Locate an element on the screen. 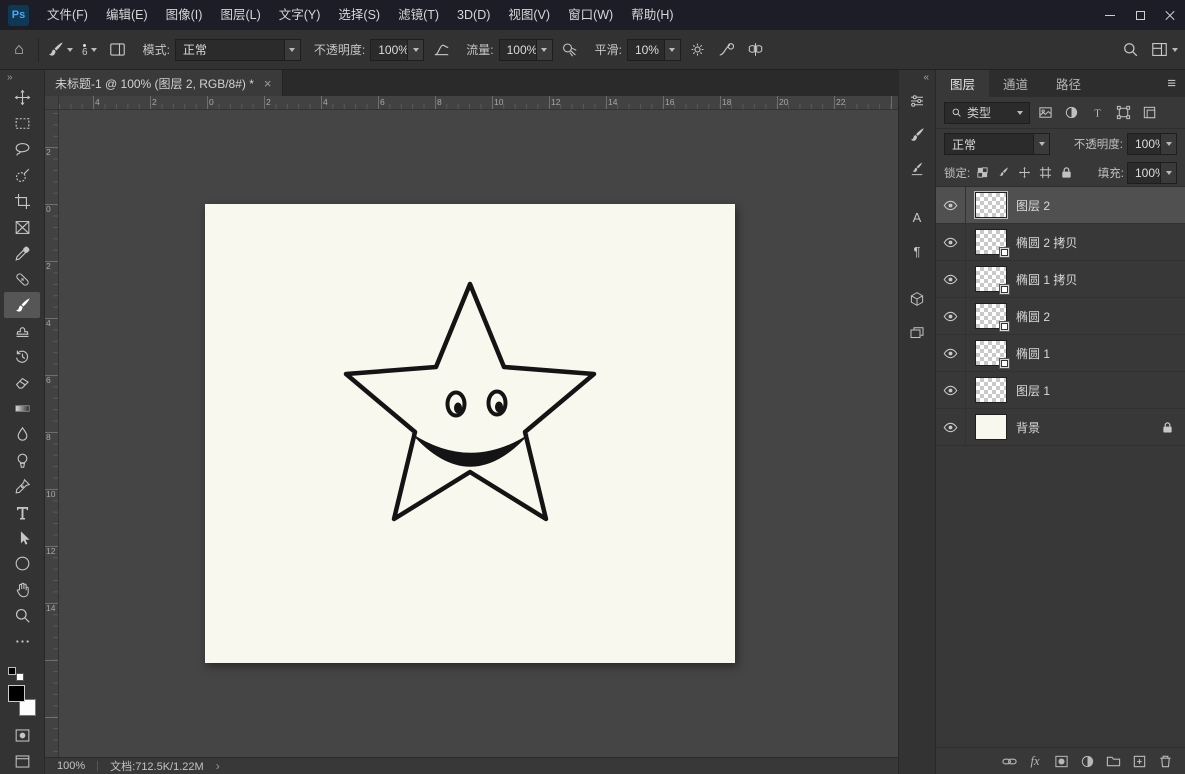  menu-filter: 滤镜(T) is located at coordinates (418, 15).